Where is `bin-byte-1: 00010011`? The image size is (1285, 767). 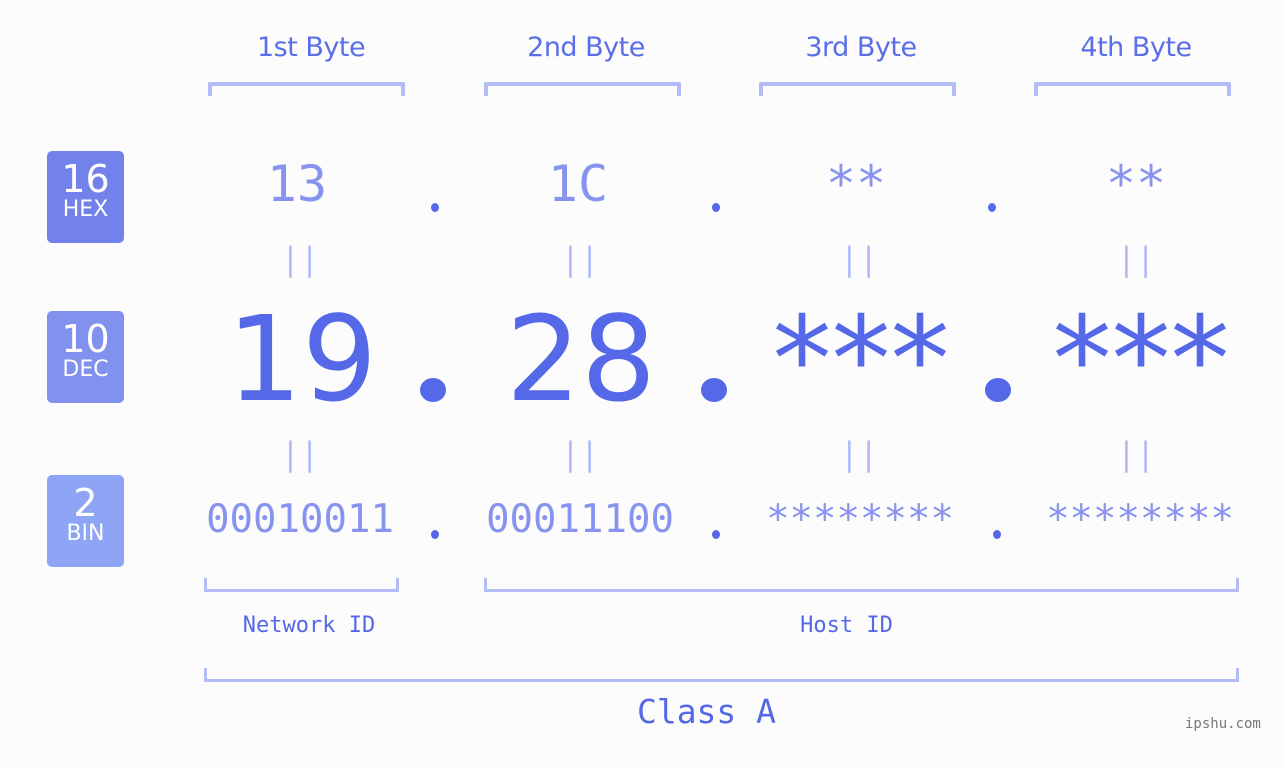 bin-byte-1: 00010011 is located at coordinates (300, 519).